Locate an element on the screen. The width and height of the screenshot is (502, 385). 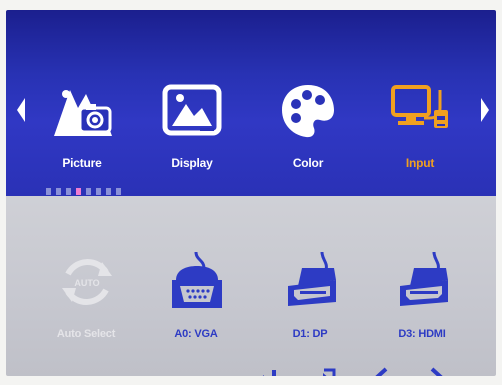
submenu-label-displayport: D1: DP is located at coordinates (310, 334).